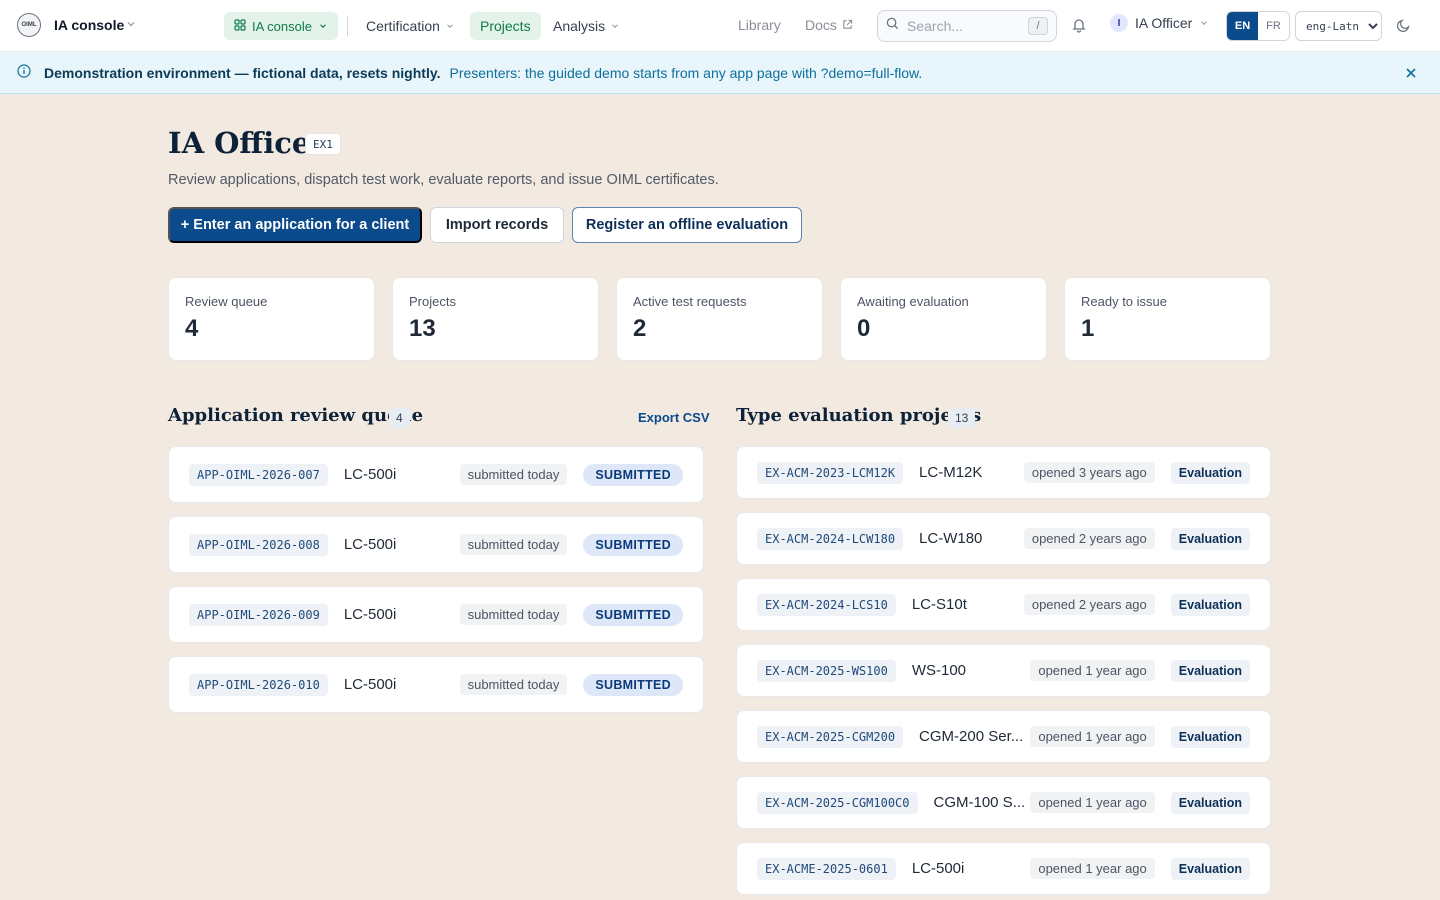 The height and width of the screenshot is (900, 1440). Describe the element at coordinates (826, 604) in the screenshot. I see `project-code: EX-ACM-2024-LCS10` at that location.